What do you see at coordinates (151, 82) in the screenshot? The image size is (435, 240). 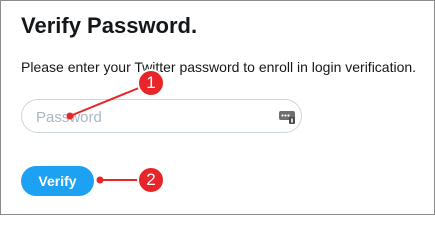 I see `annotation-marker-1-label: 1` at bounding box center [151, 82].